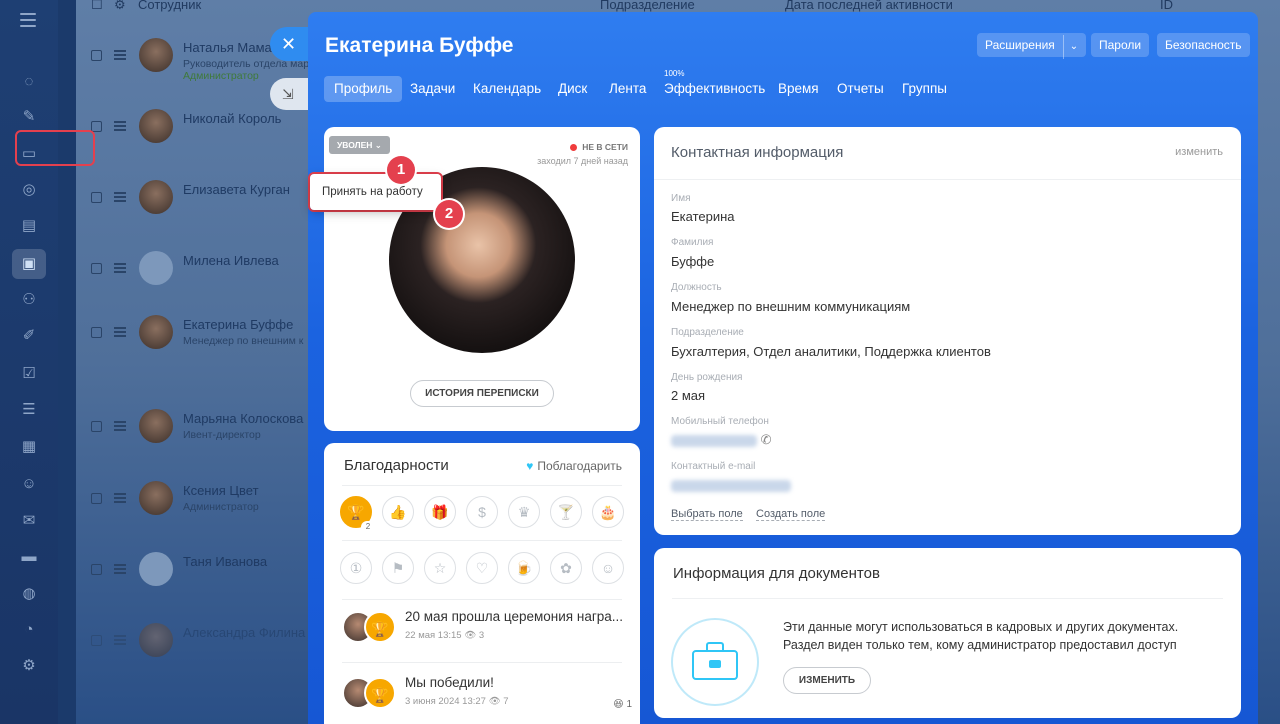 The width and height of the screenshot is (1280, 724). I want to click on employee-name: Елизавета Курган, so click(236, 189).